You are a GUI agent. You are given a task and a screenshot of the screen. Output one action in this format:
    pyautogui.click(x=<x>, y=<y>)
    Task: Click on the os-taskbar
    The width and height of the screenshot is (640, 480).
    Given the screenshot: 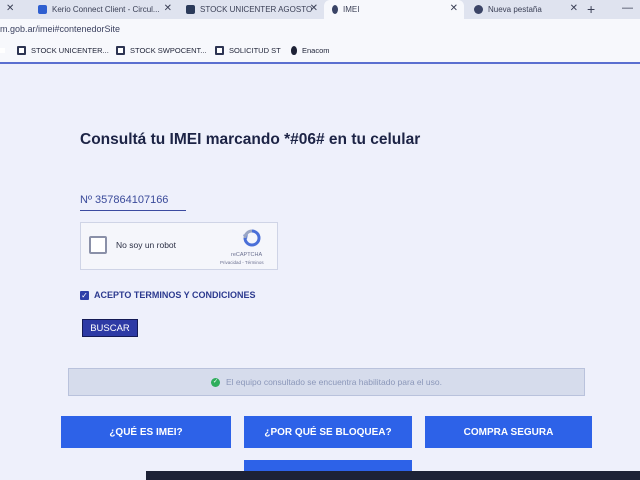 What is the action you would take?
    pyautogui.click(x=393, y=475)
    